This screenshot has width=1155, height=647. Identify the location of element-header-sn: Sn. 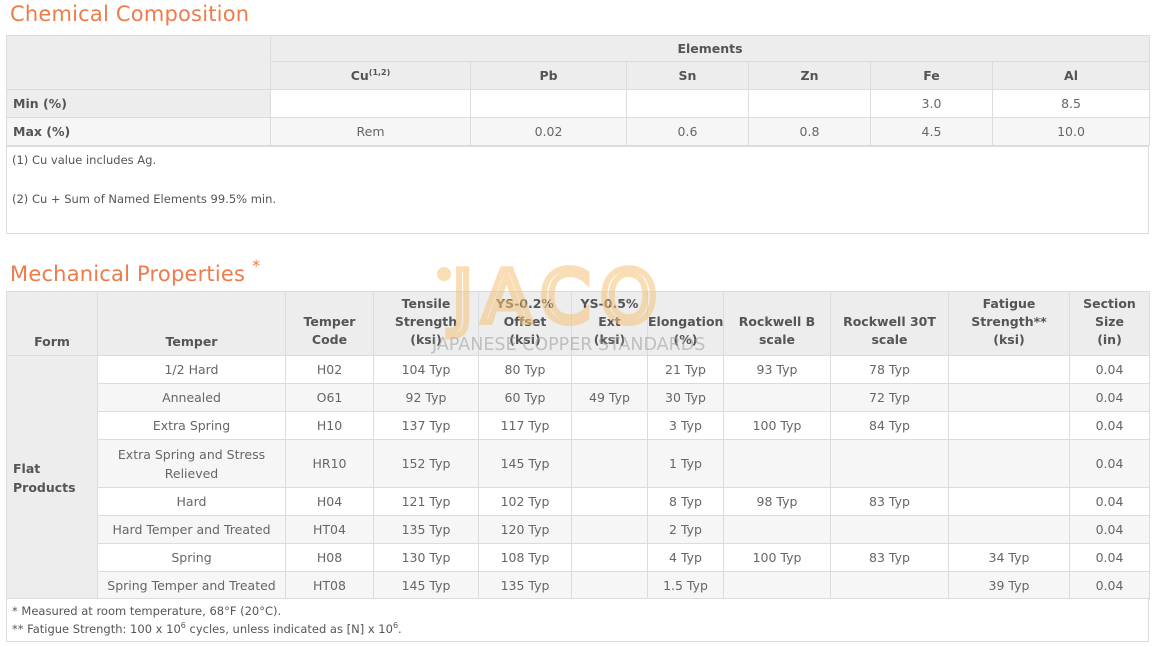
(687, 75).